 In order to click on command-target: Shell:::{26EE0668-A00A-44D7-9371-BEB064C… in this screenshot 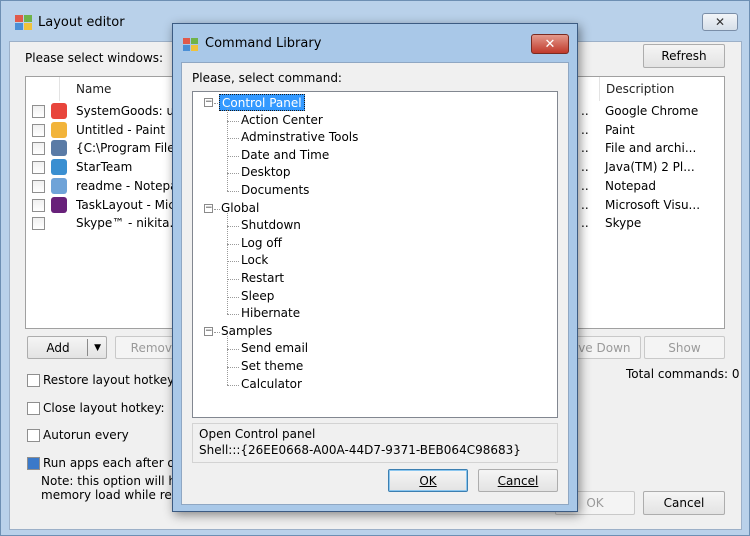, I will do `click(360, 450)`.